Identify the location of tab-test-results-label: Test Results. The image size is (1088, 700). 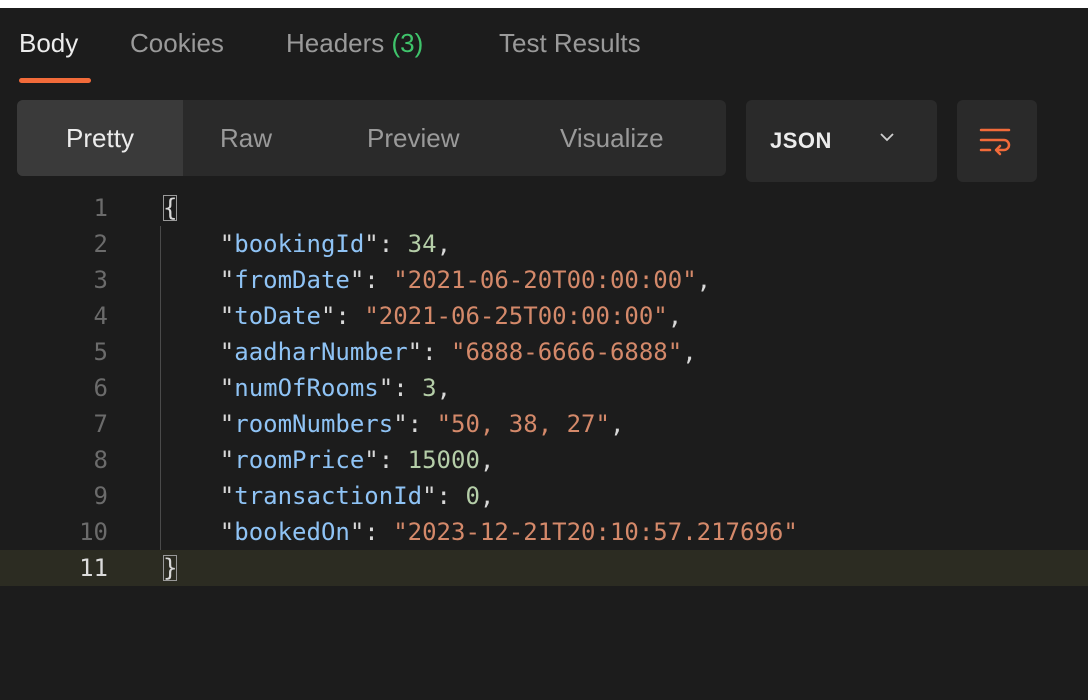
(570, 43).